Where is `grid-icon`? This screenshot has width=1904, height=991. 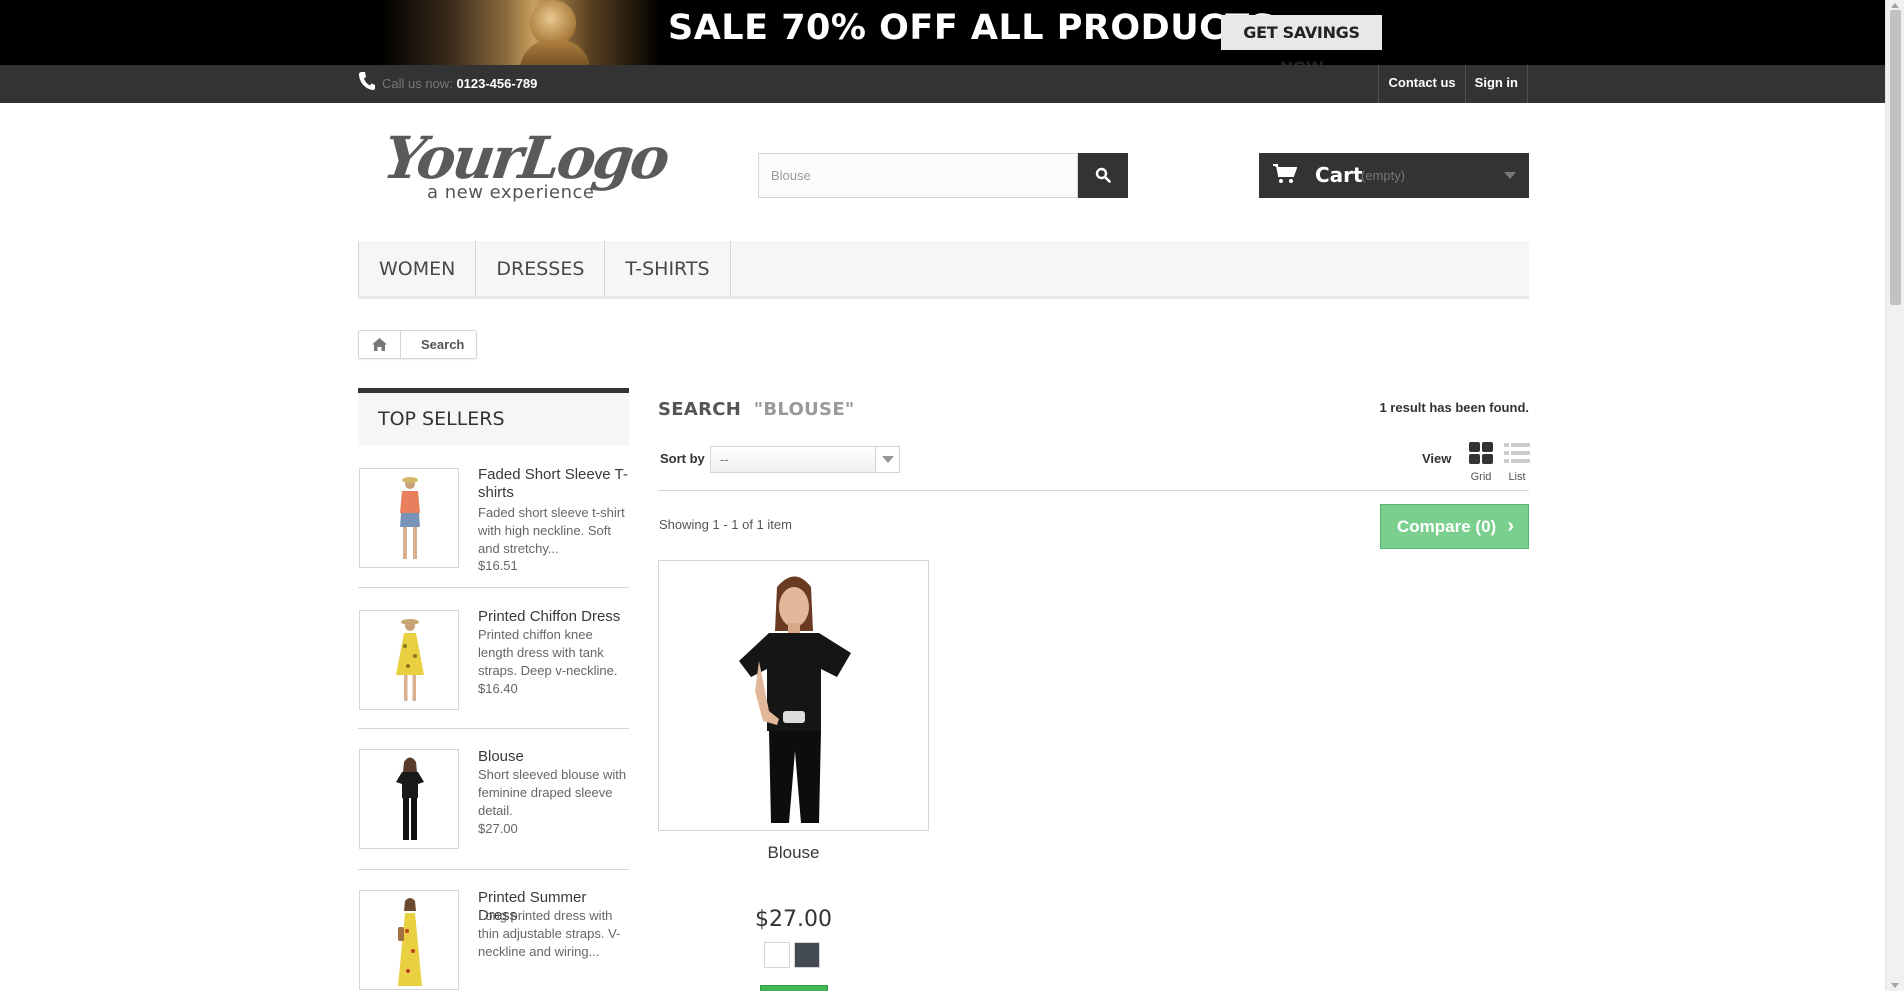 grid-icon is located at coordinates (1481, 453).